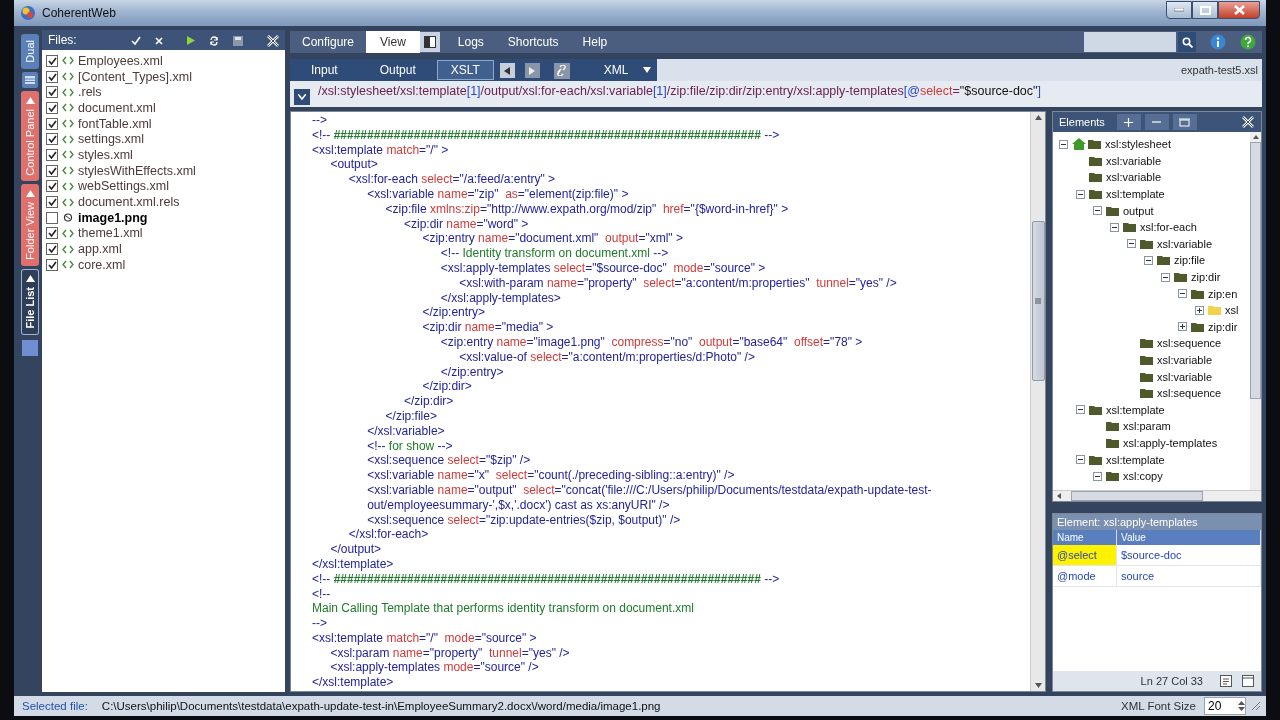 Image resolution: width=1280 pixels, height=720 pixels. Describe the element at coordinates (532, 70) in the screenshot. I see `next-icon` at that location.